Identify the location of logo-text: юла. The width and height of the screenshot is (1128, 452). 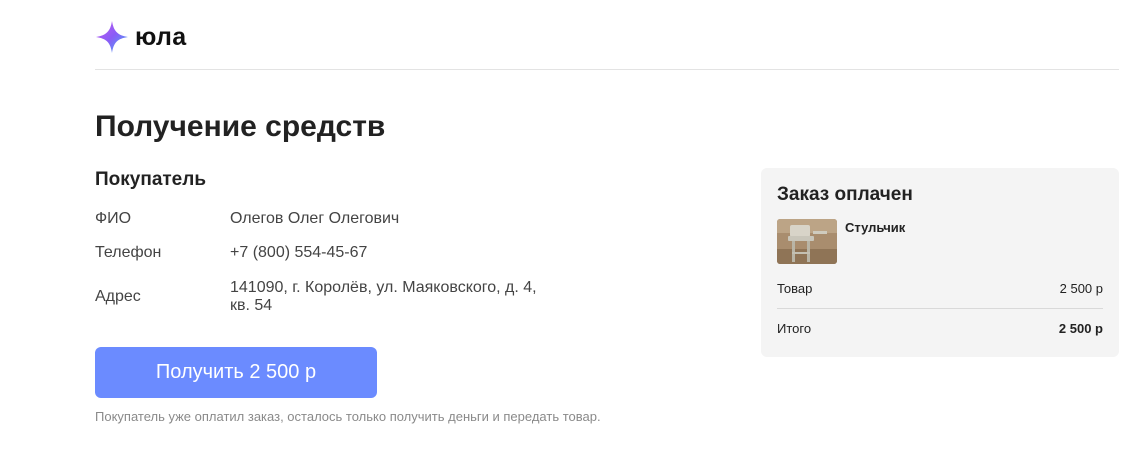
(161, 36).